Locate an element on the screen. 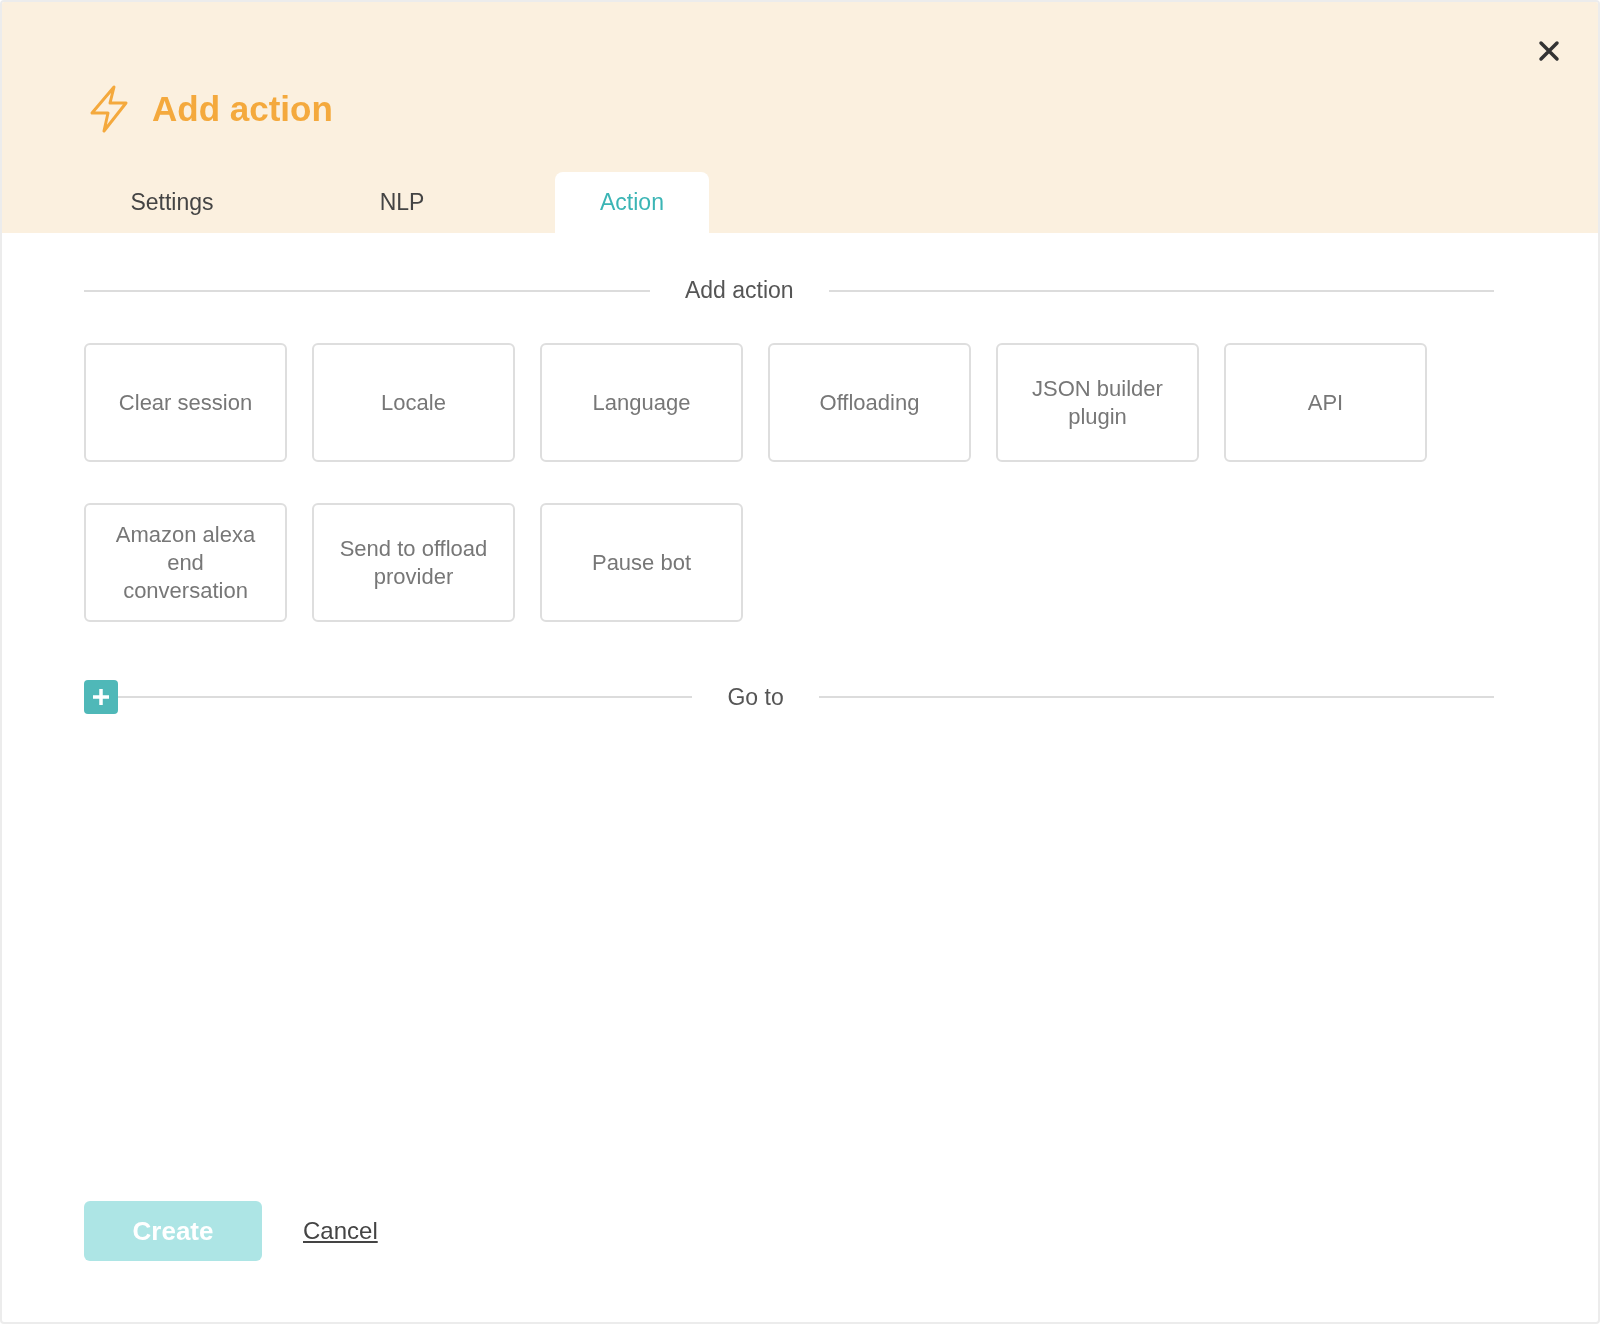  action-option-button: Locale is located at coordinates (413, 402).